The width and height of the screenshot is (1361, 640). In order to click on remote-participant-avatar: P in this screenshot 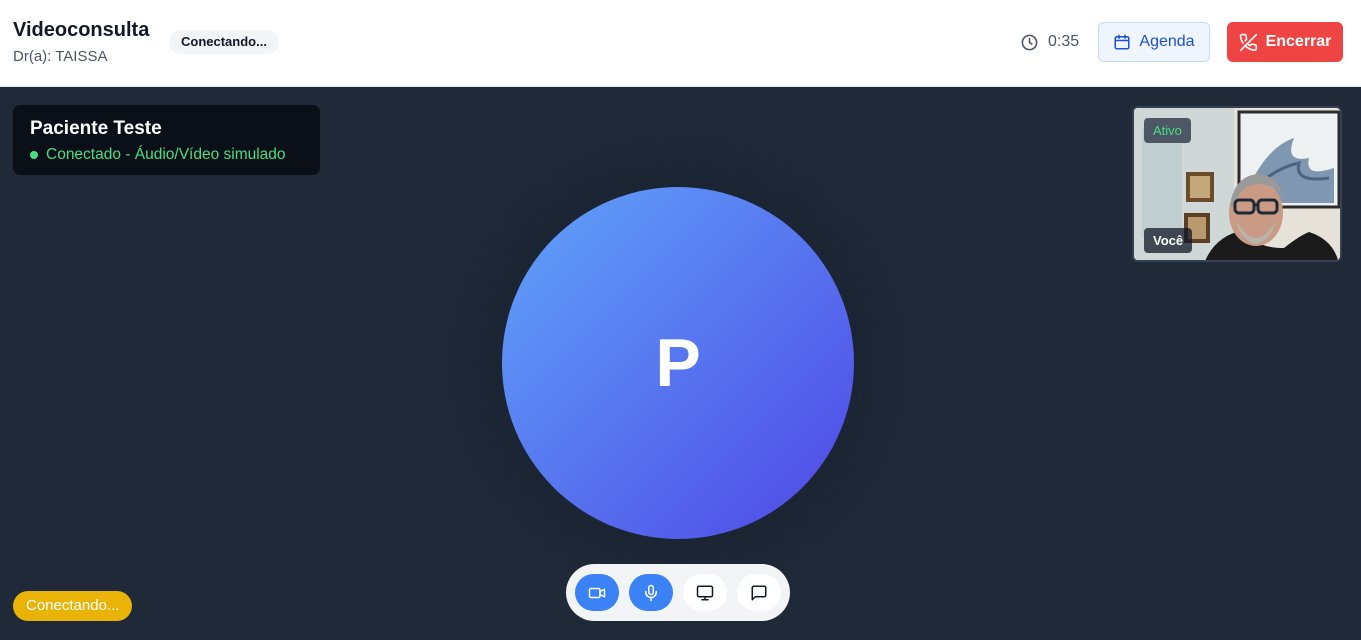, I will do `click(678, 363)`.